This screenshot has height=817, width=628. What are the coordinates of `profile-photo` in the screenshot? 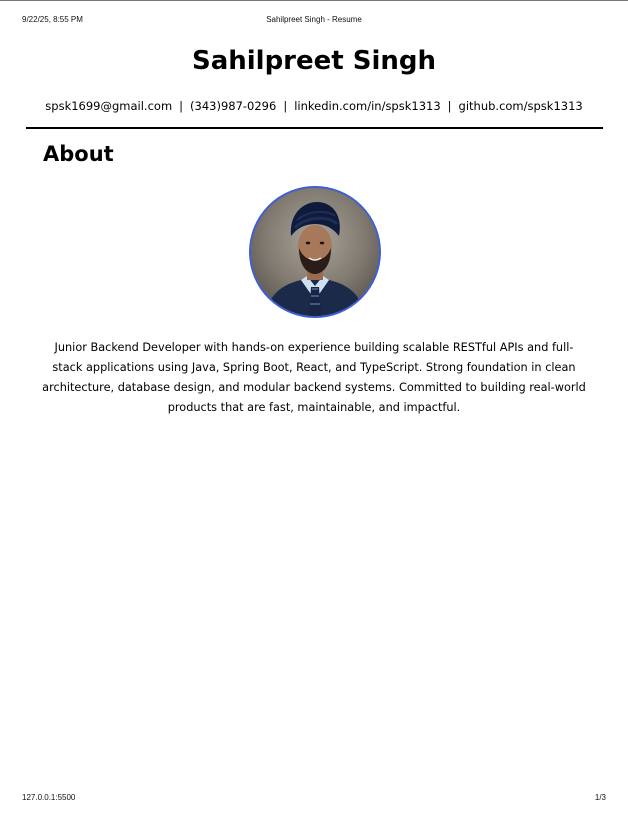 It's located at (315, 252).